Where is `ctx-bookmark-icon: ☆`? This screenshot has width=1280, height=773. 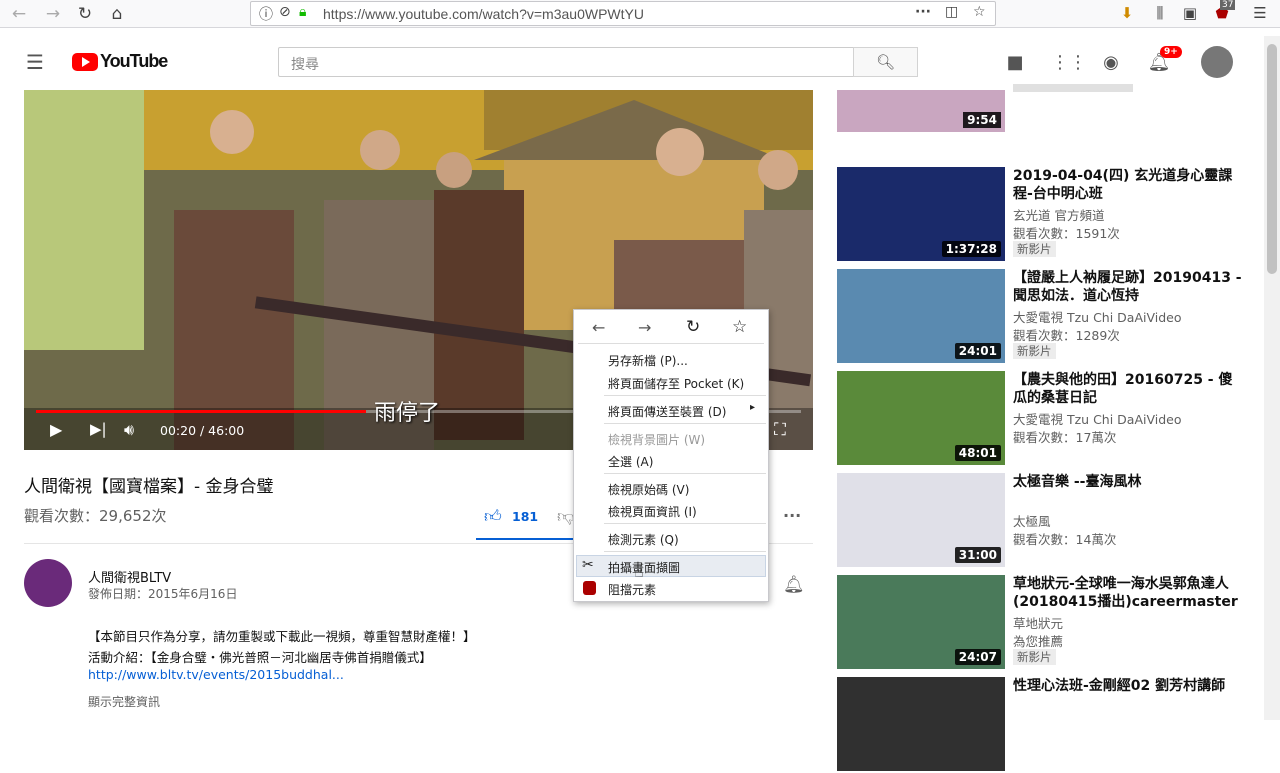 ctx-bookmark-icon: ☆ is located at coordinates (739, 327).